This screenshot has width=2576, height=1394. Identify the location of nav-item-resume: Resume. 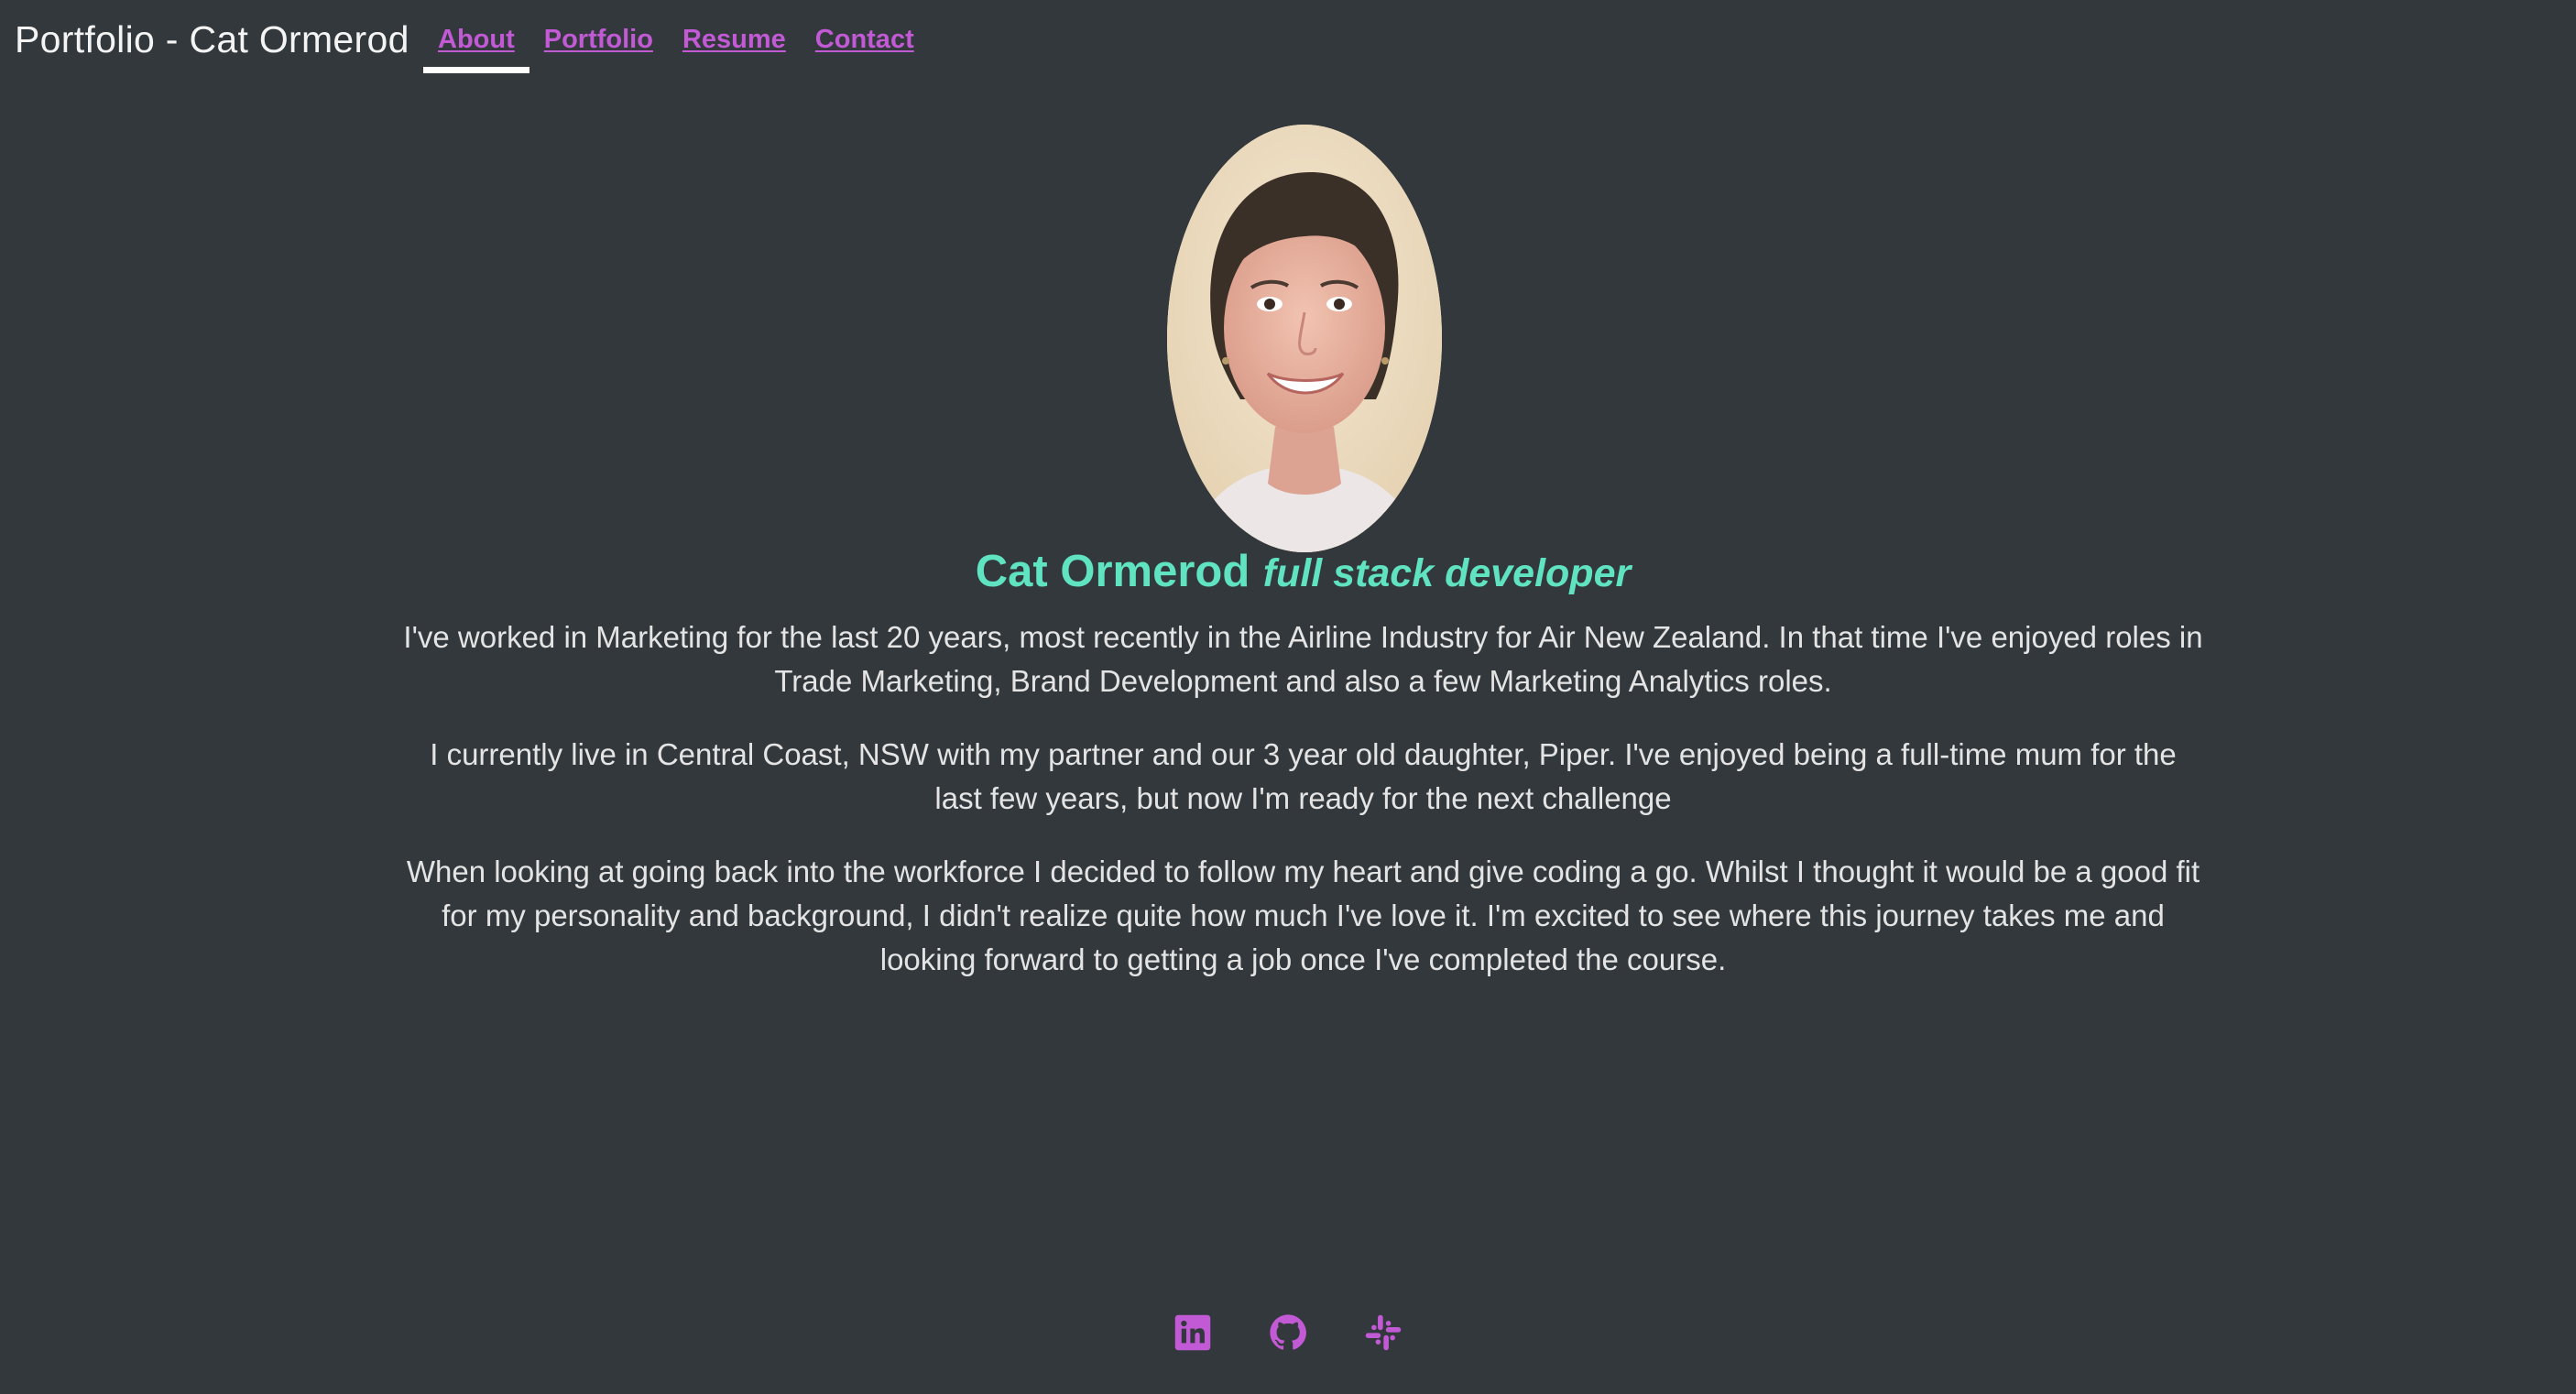
(735, 37).